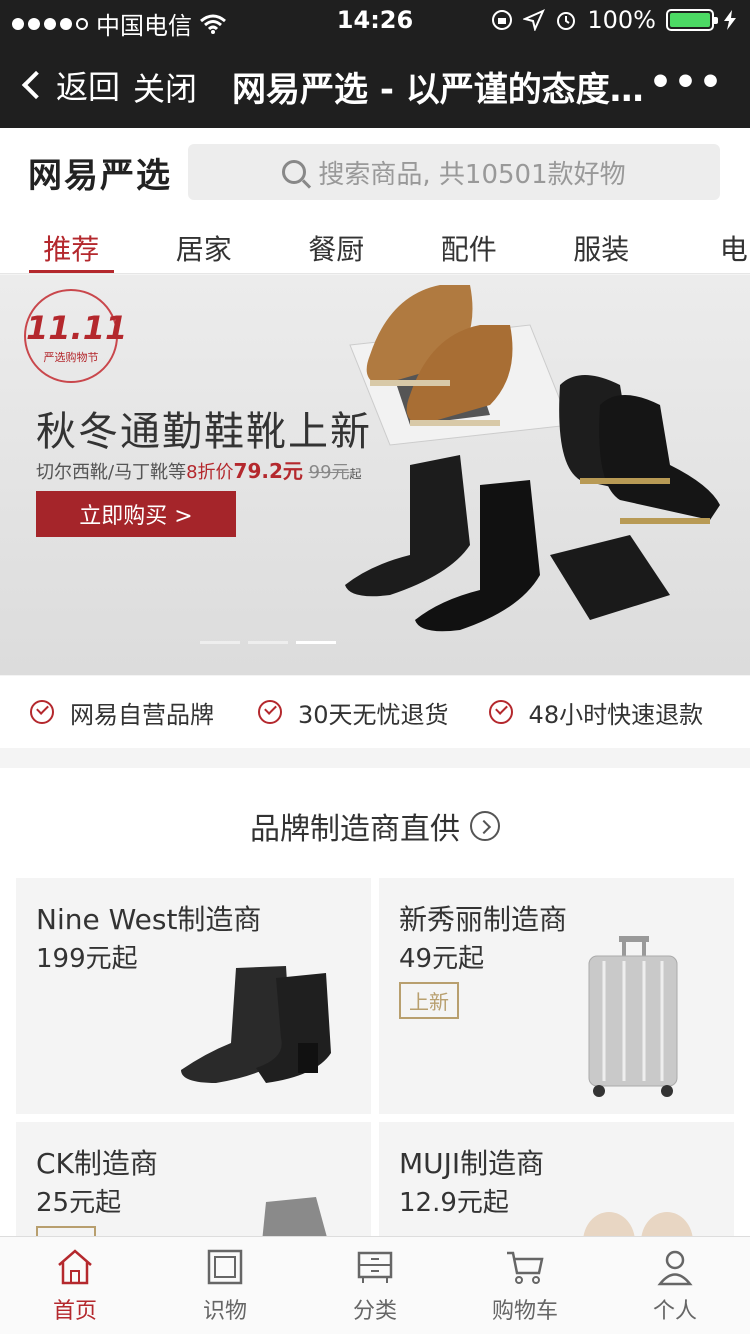 This screenshot has height=1334, width=750. I want to click on close-button: 关闭, so click(165, 87).